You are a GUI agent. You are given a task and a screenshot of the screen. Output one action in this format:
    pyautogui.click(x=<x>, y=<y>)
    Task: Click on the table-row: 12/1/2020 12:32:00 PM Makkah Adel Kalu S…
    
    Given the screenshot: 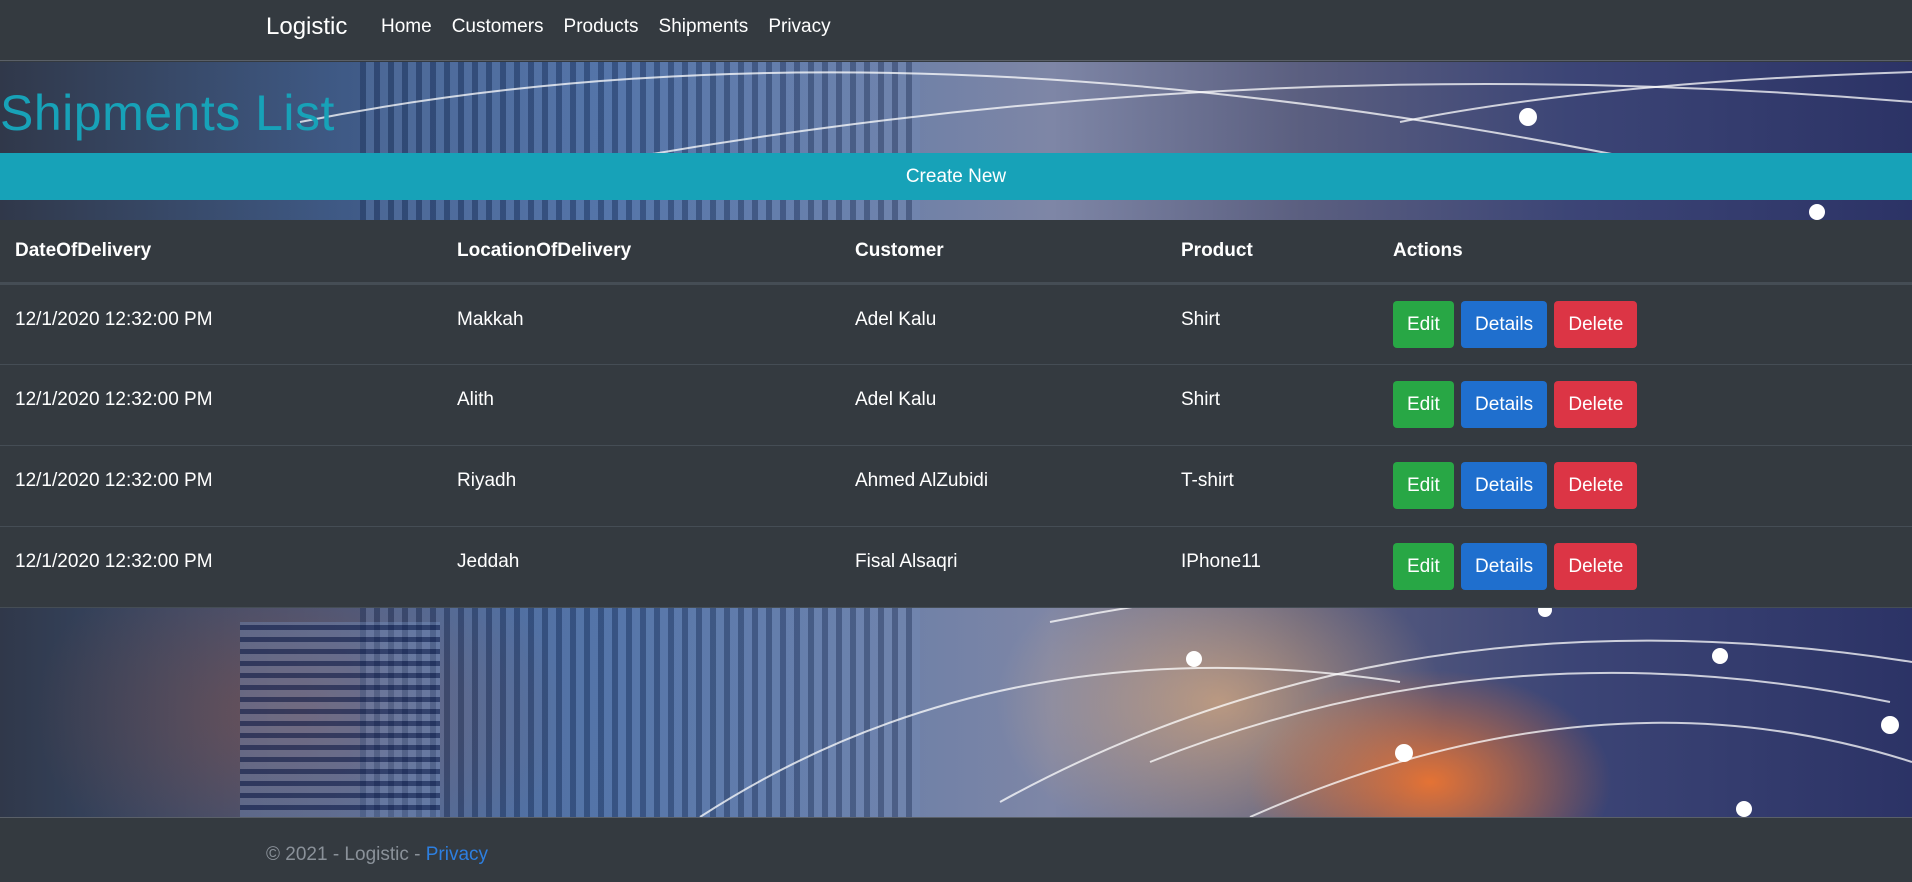 What is the action you would take?
    pyautogui.click(x=956, y=324)
    